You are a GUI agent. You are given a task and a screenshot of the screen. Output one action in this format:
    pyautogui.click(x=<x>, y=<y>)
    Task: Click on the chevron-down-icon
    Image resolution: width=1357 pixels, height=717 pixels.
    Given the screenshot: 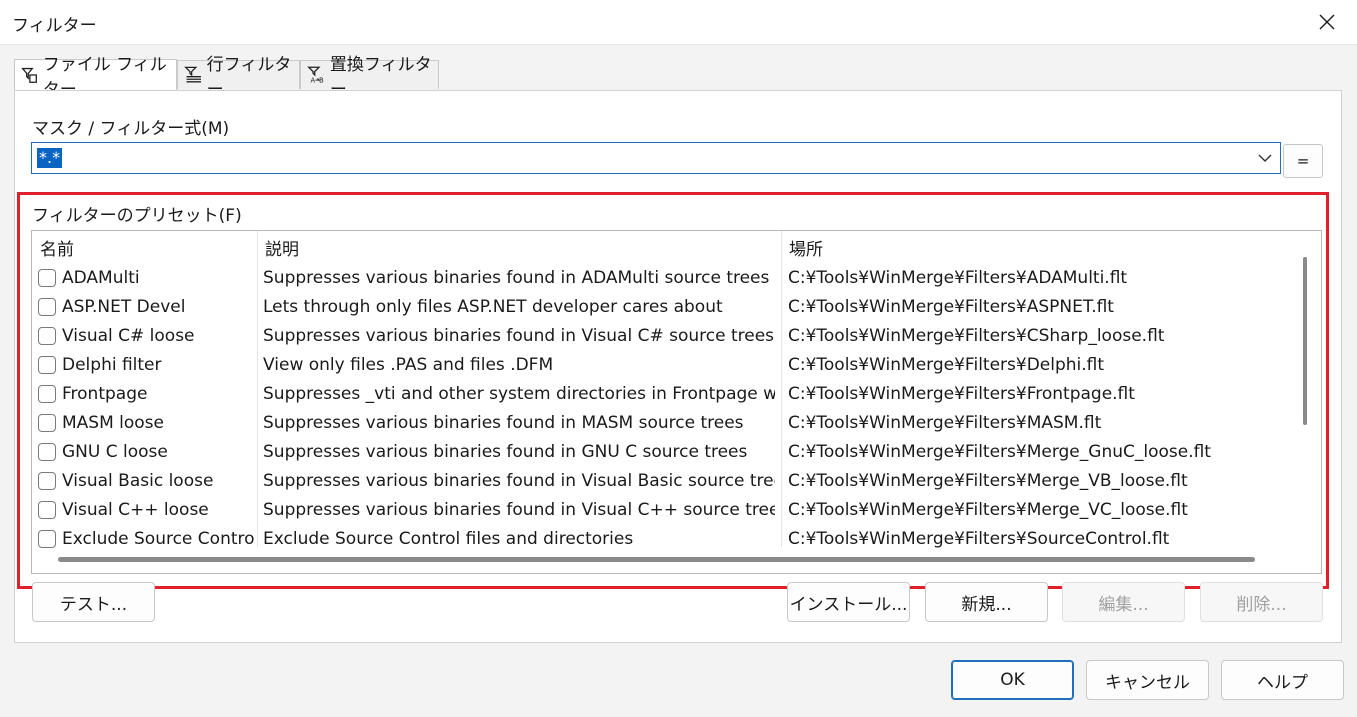 What is the action you would take?
    pyautogui.click(x=1265, y=158)
    